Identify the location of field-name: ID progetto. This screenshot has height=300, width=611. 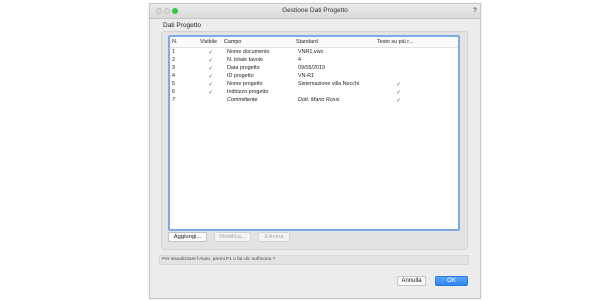
(240, 76).